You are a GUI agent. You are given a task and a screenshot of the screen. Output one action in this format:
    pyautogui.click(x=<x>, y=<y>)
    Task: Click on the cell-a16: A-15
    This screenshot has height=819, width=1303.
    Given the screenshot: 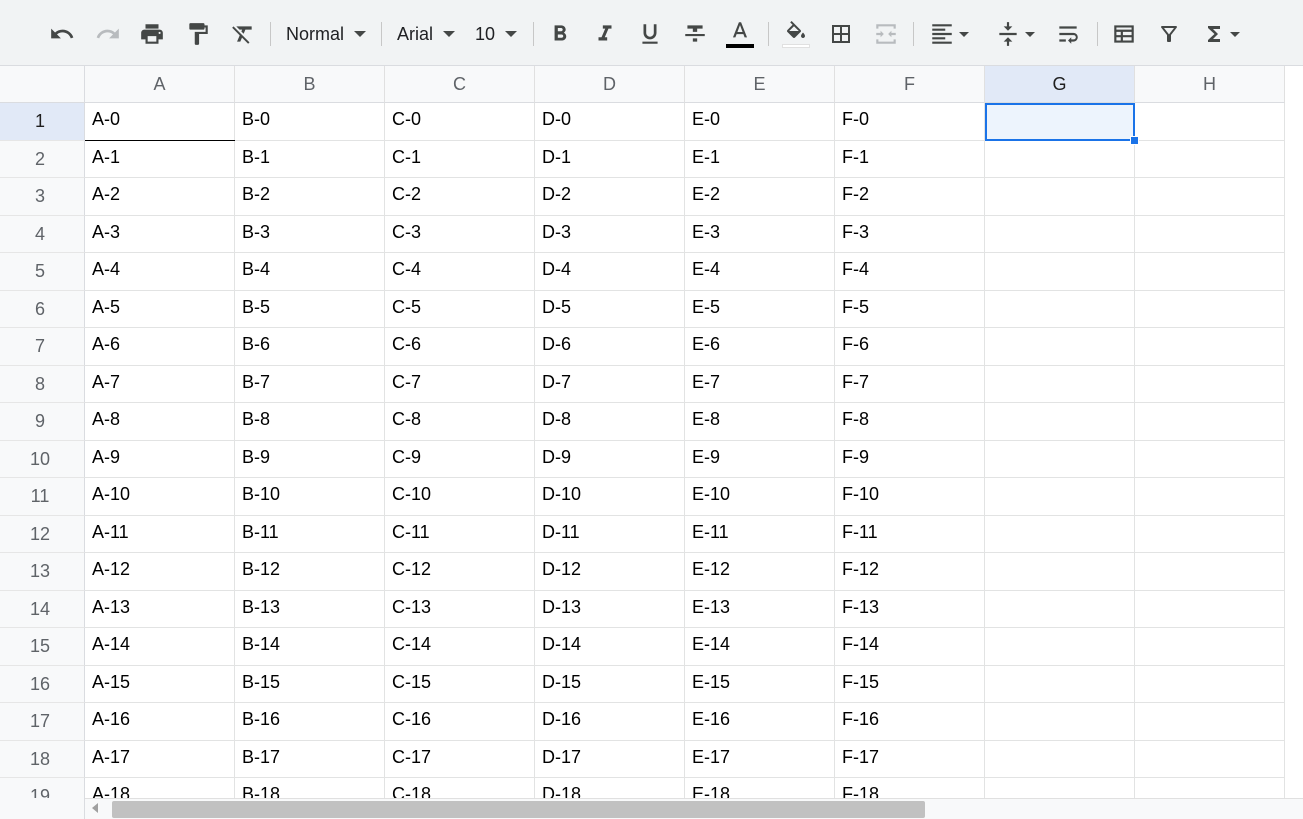 What is the action you would take?
    pyautogui.click(x=160, y=684)
    